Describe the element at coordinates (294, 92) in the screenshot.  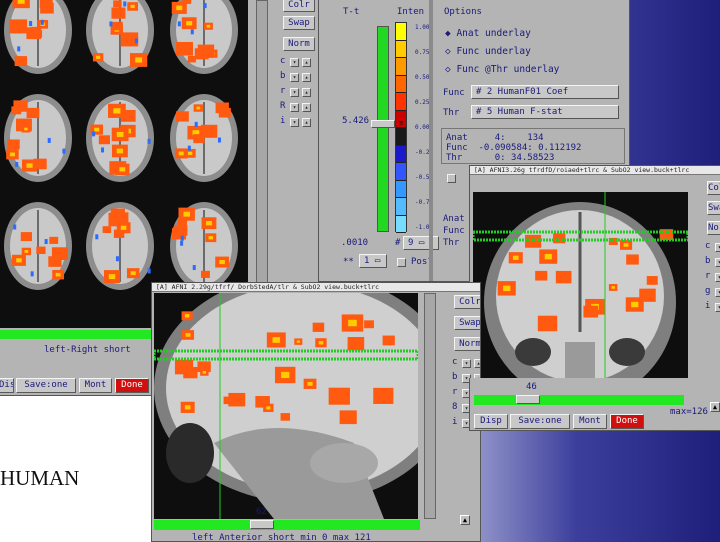
I see `side-arrow-button-2-a: ▾` at that location.